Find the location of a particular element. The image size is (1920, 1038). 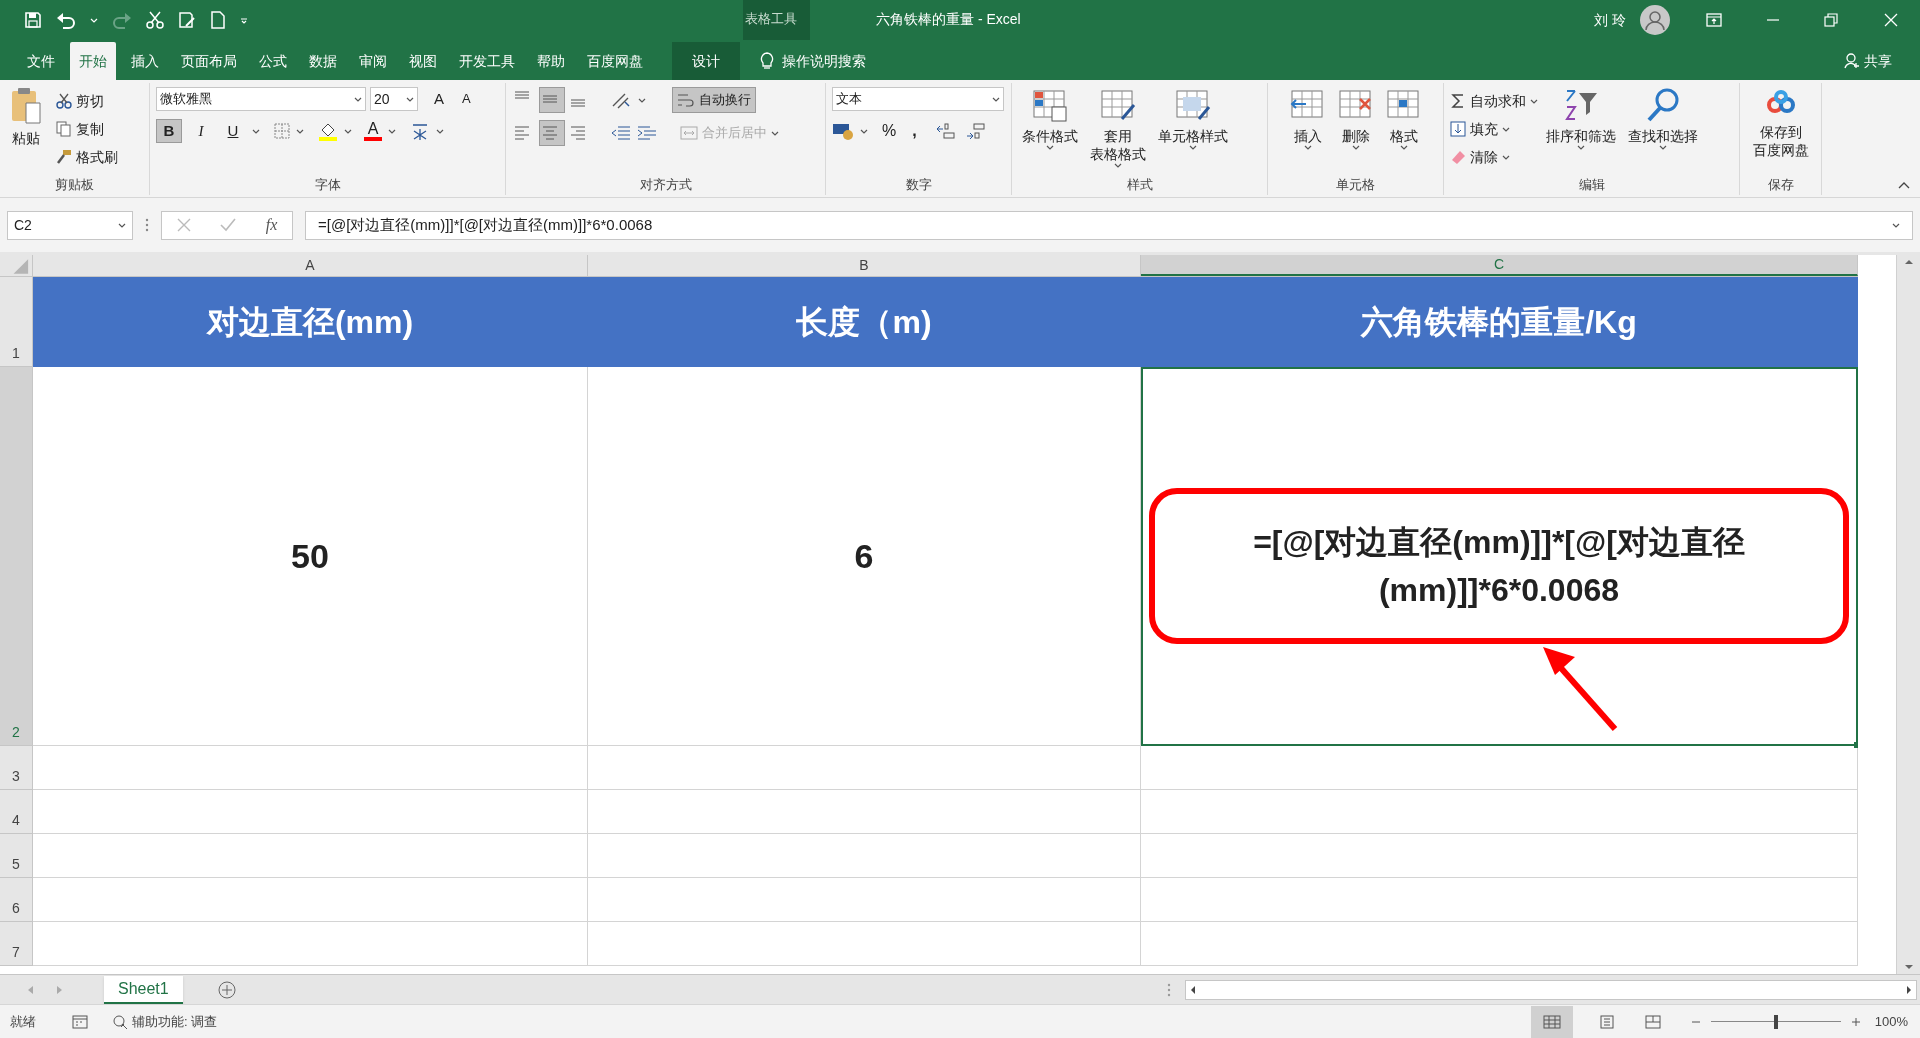

ribbon-tab: 页面布局 is located at coordinates (209, 61).